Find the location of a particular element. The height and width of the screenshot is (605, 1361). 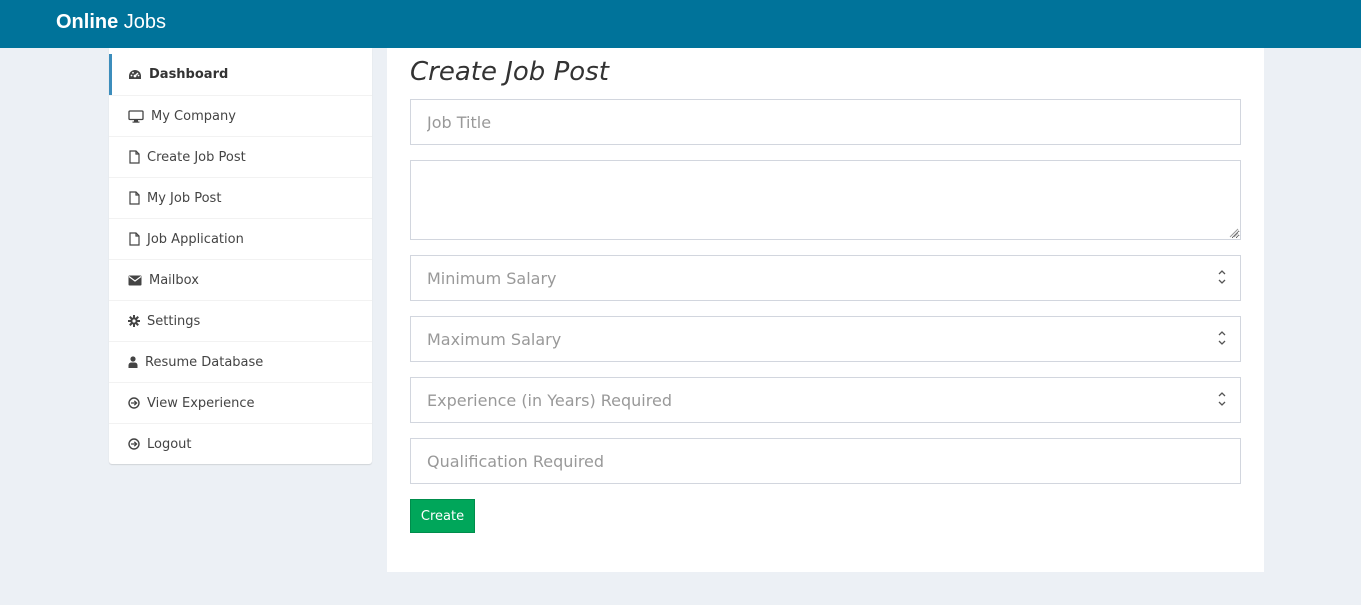

desktop-icon is located at coordinates (136, 116).